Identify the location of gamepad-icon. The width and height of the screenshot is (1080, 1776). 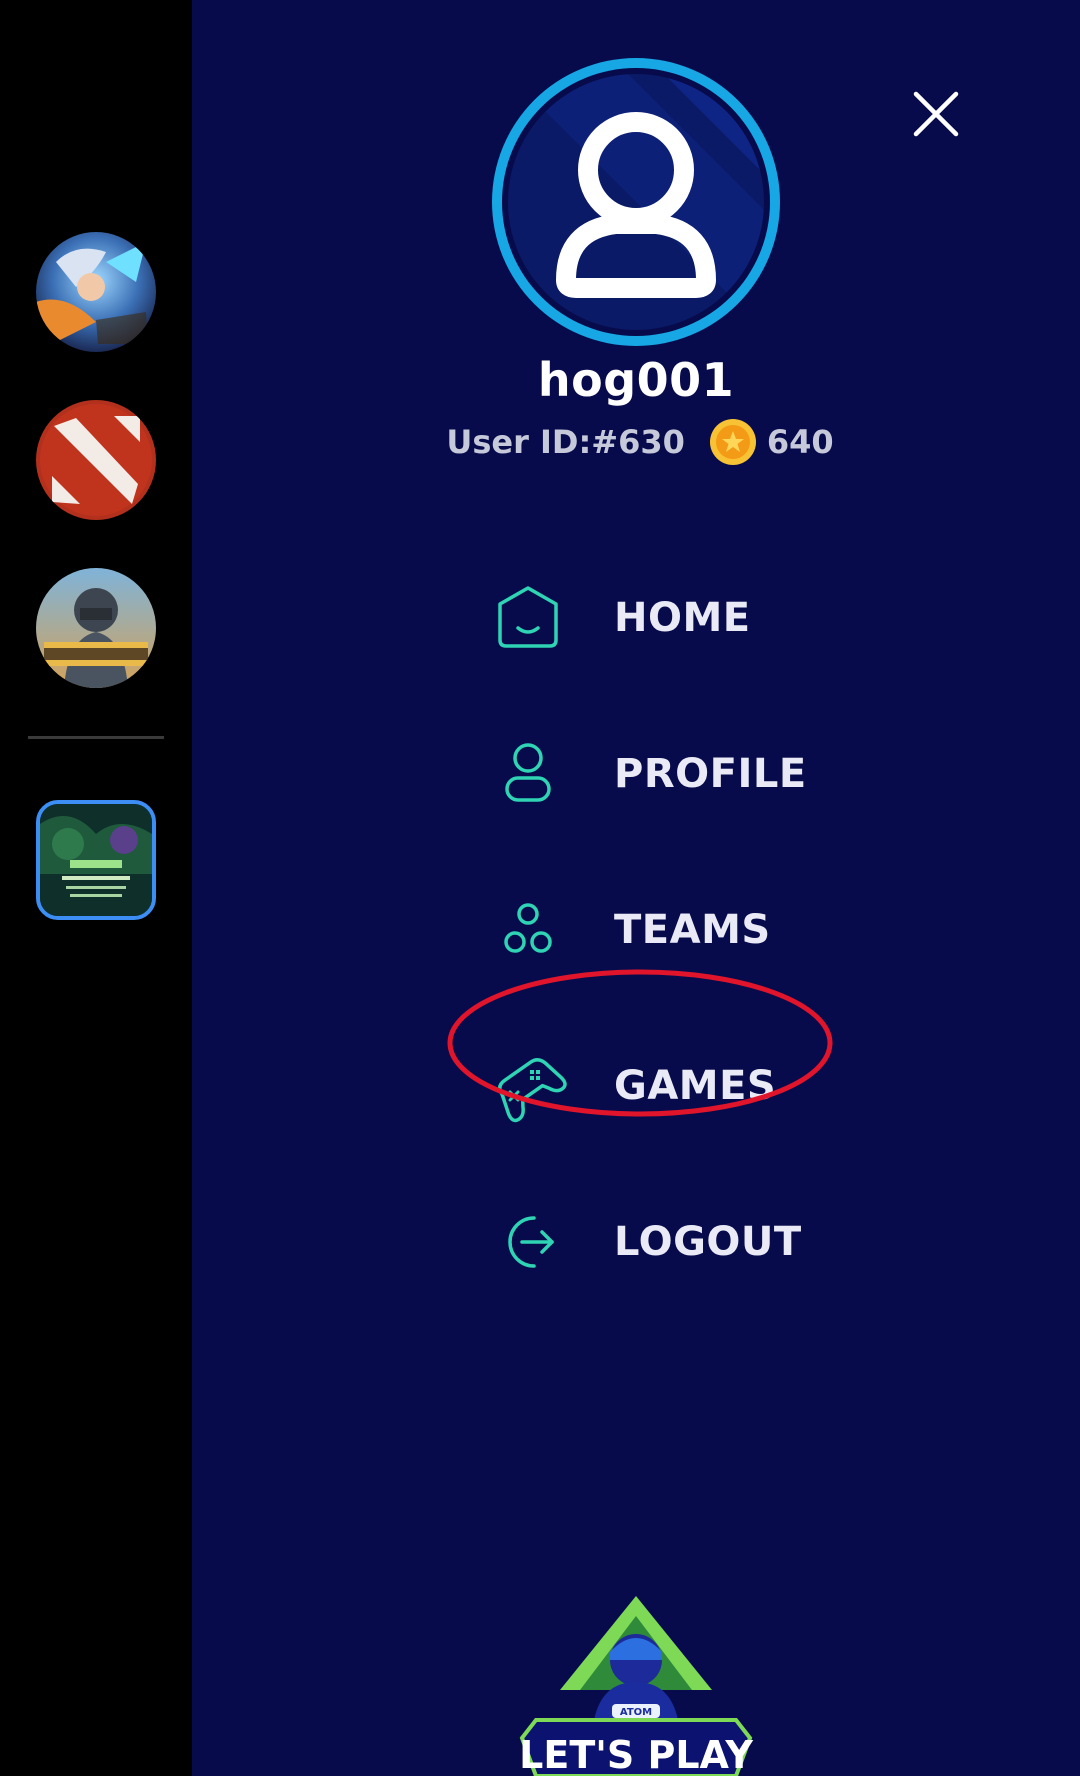
(528, 1086).